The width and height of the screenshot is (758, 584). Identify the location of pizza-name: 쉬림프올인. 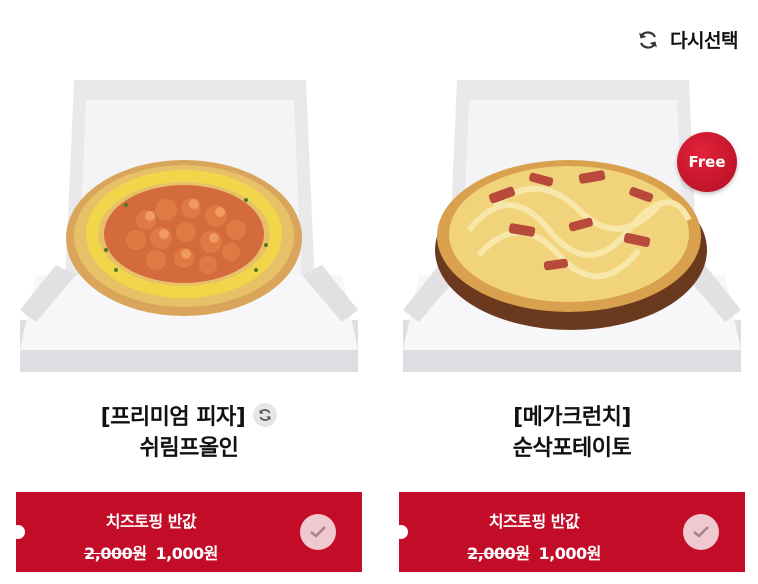
(189, 448).